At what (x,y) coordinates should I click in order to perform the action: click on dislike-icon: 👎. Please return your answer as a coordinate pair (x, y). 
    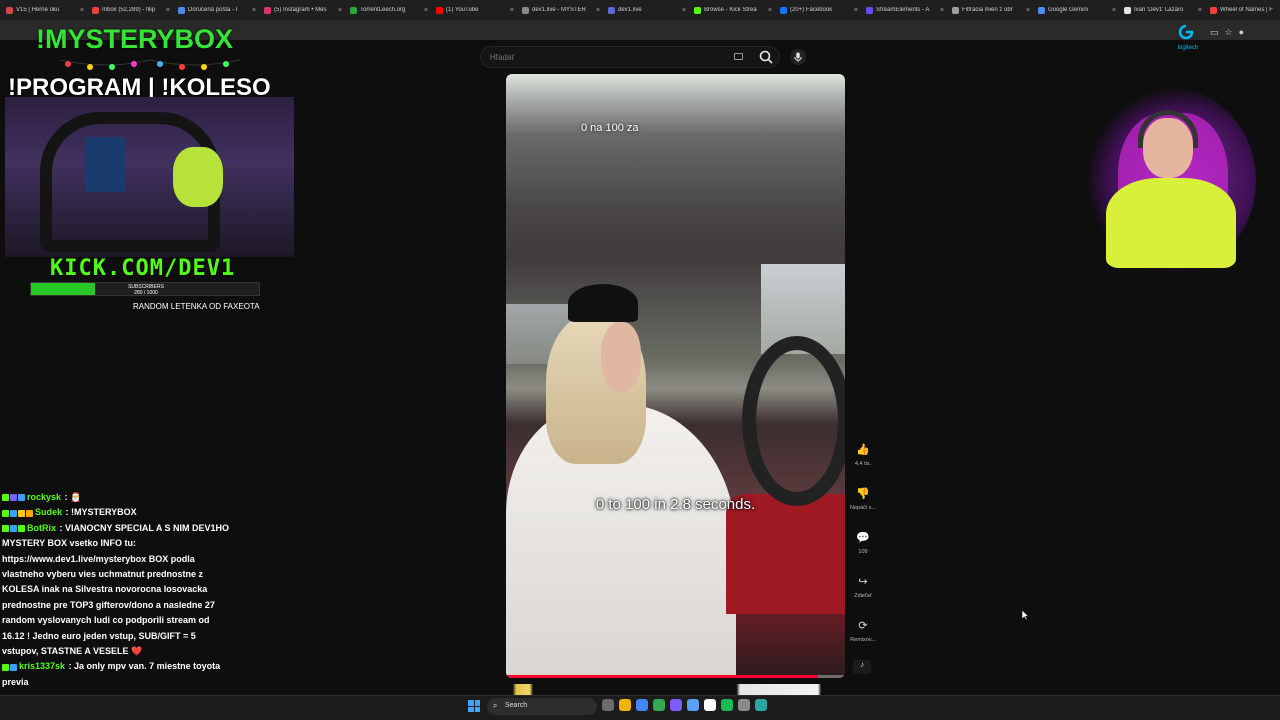
    Looking at the image, I should click on (863, 493).